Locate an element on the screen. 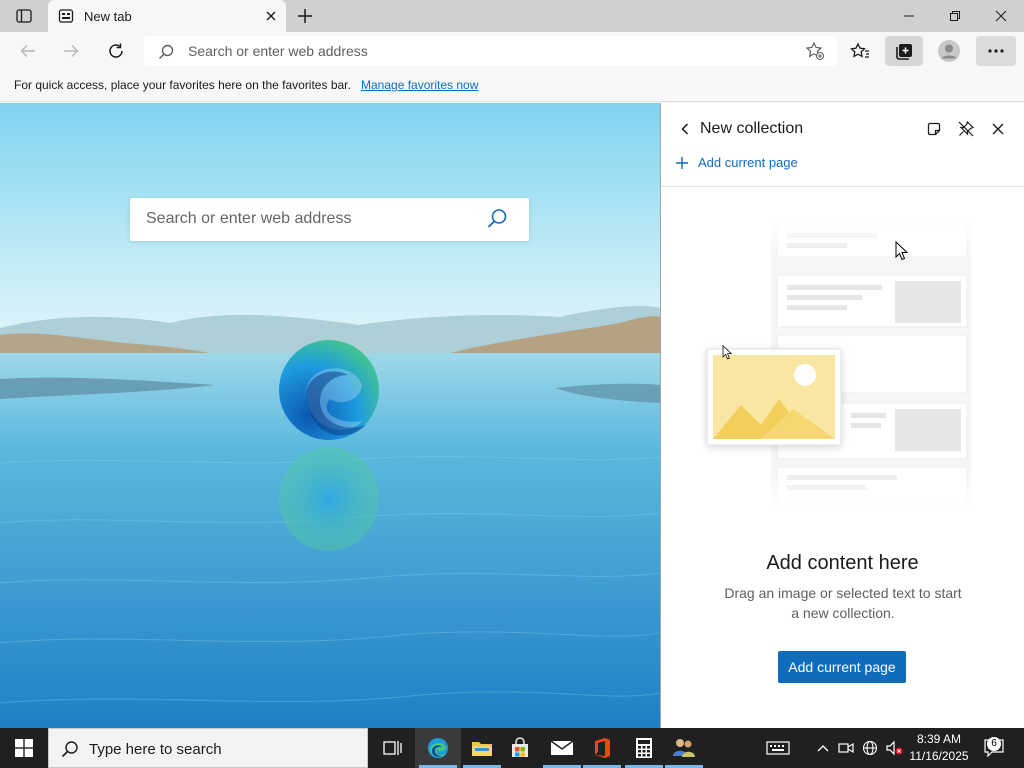 Image resolution: width=1024 pixels, height=768 pixels. task-view-button is located at coordinates (392, 748).